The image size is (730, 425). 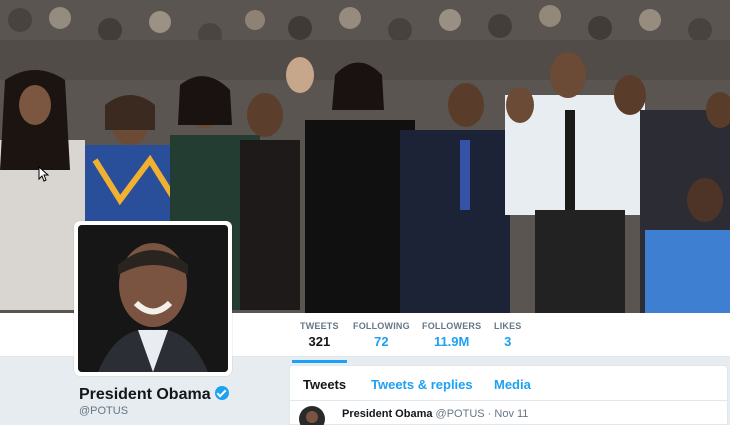 I want to click on stat-tweets: TWEETS 321, so click(x=319, y=342).